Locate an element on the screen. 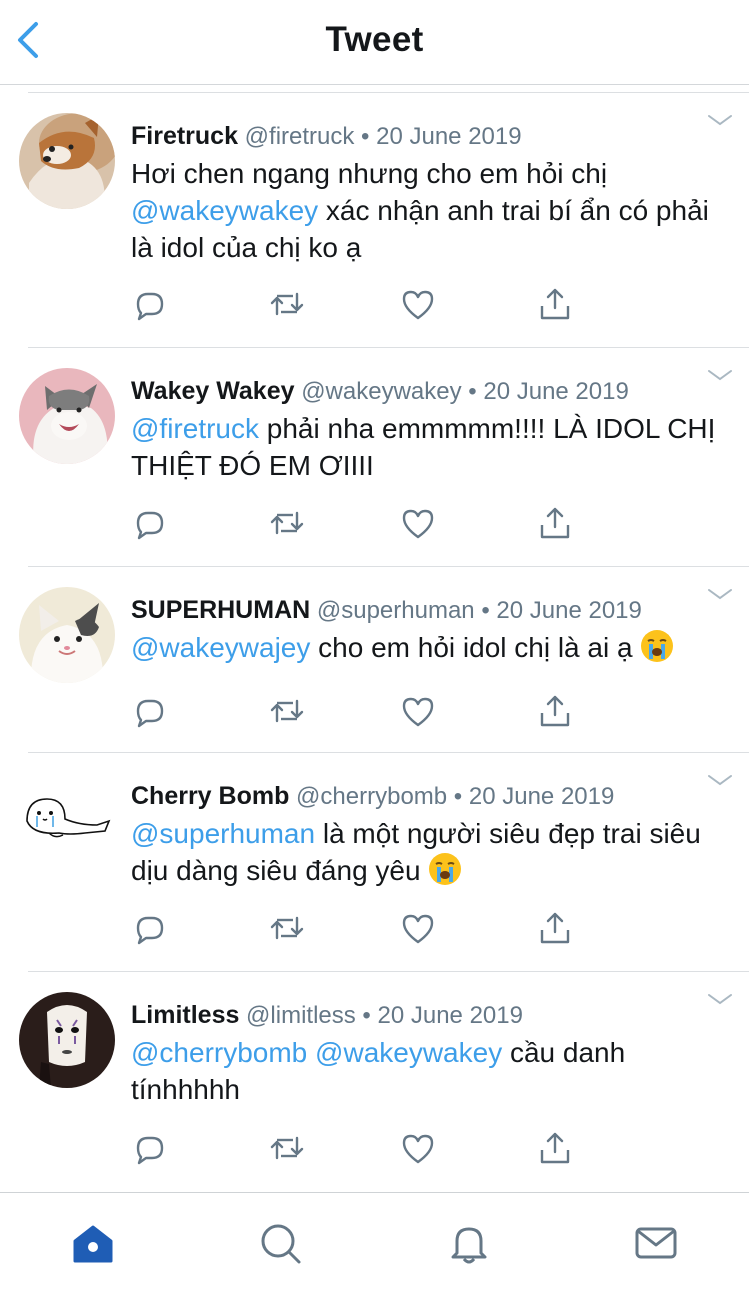 The width and height of the screenshot is (749, 1289). tweet-header: Limitless @limitless • 20 June 2019 is located at coordinates (327, 1015).